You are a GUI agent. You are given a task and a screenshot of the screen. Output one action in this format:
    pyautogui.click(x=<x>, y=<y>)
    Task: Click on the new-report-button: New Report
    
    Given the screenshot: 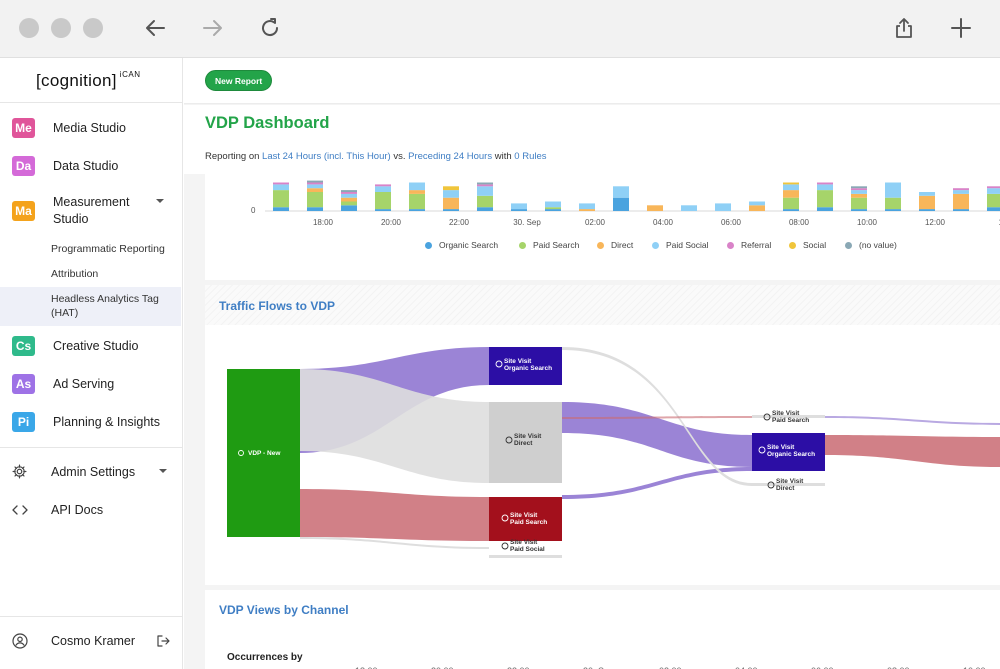 What is the action you would take?
    pyautogui.click(x=239, y=80)
    